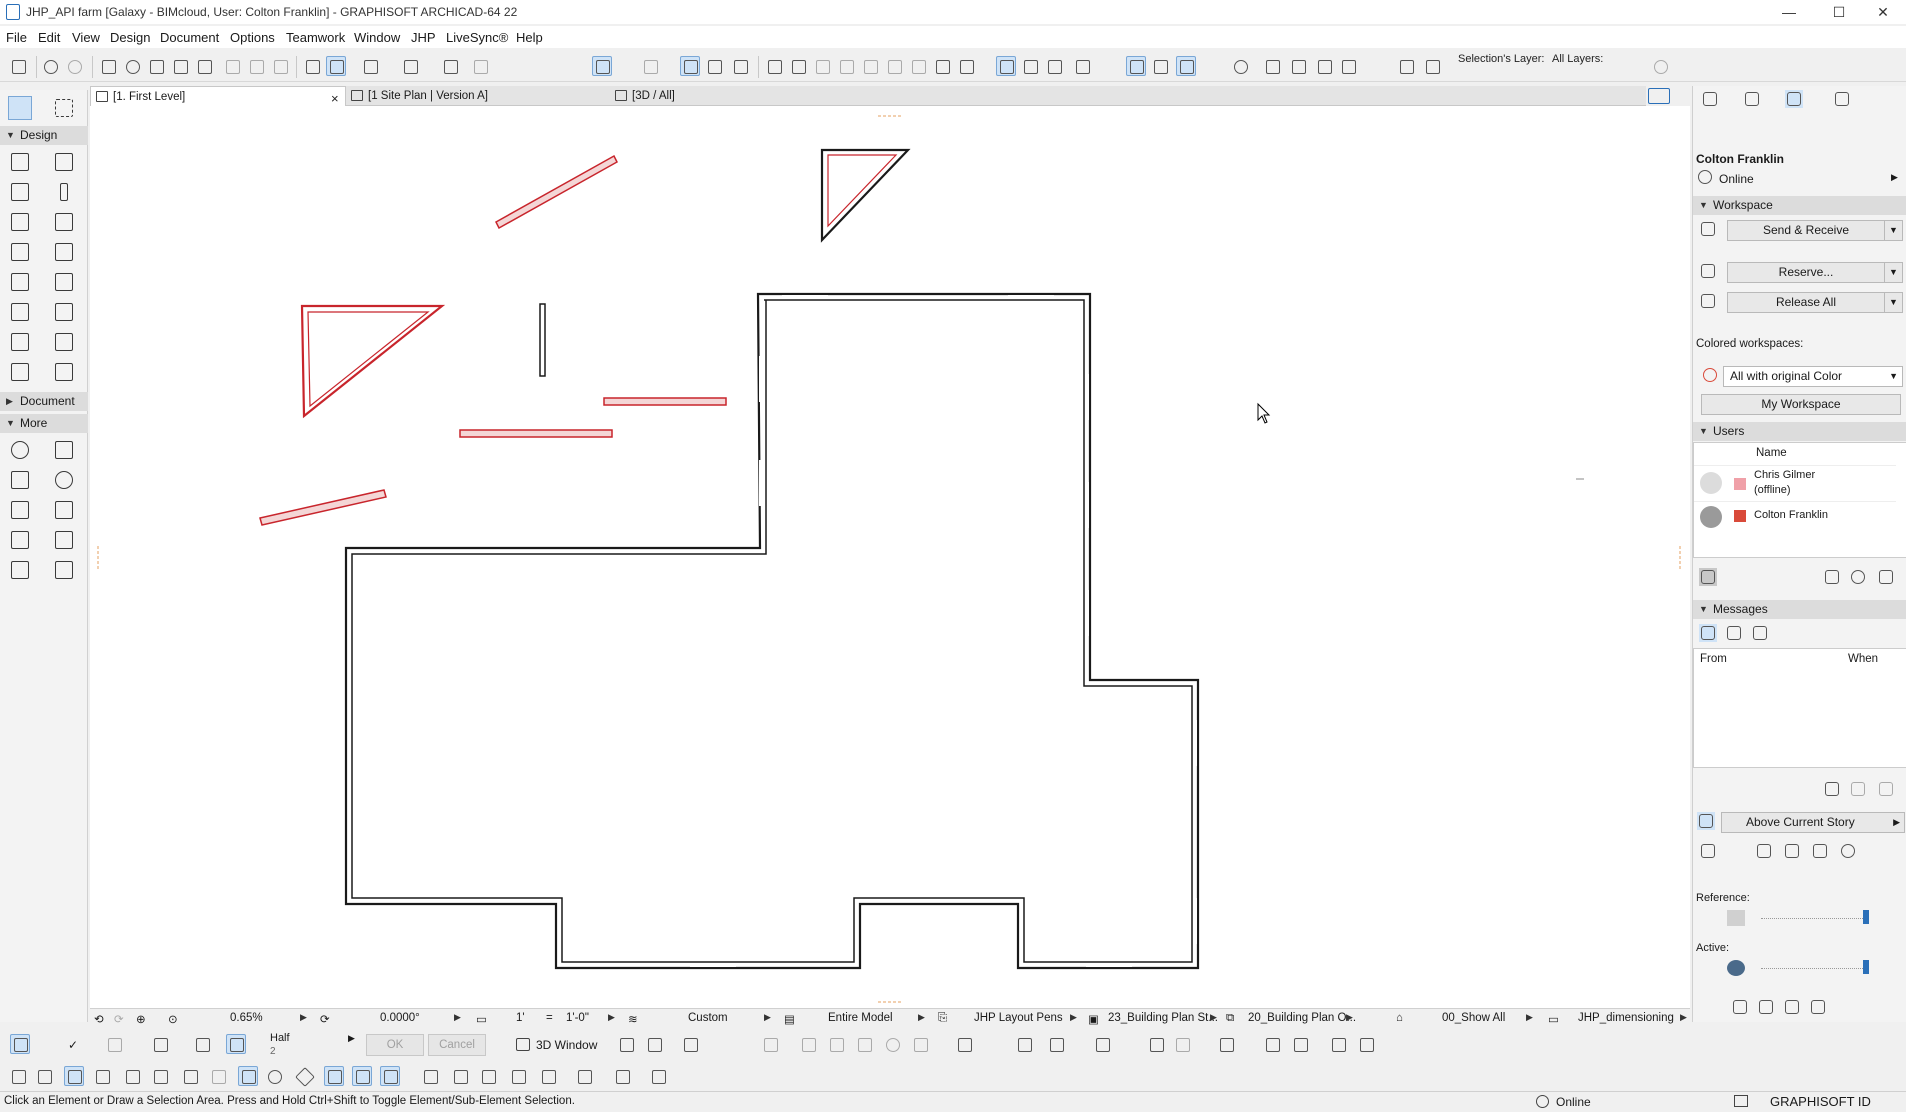  What do you see at coordinates (518, 1076) in the screenshot?
I see `zoom-box-icon` at bounding box center [518, 1076].